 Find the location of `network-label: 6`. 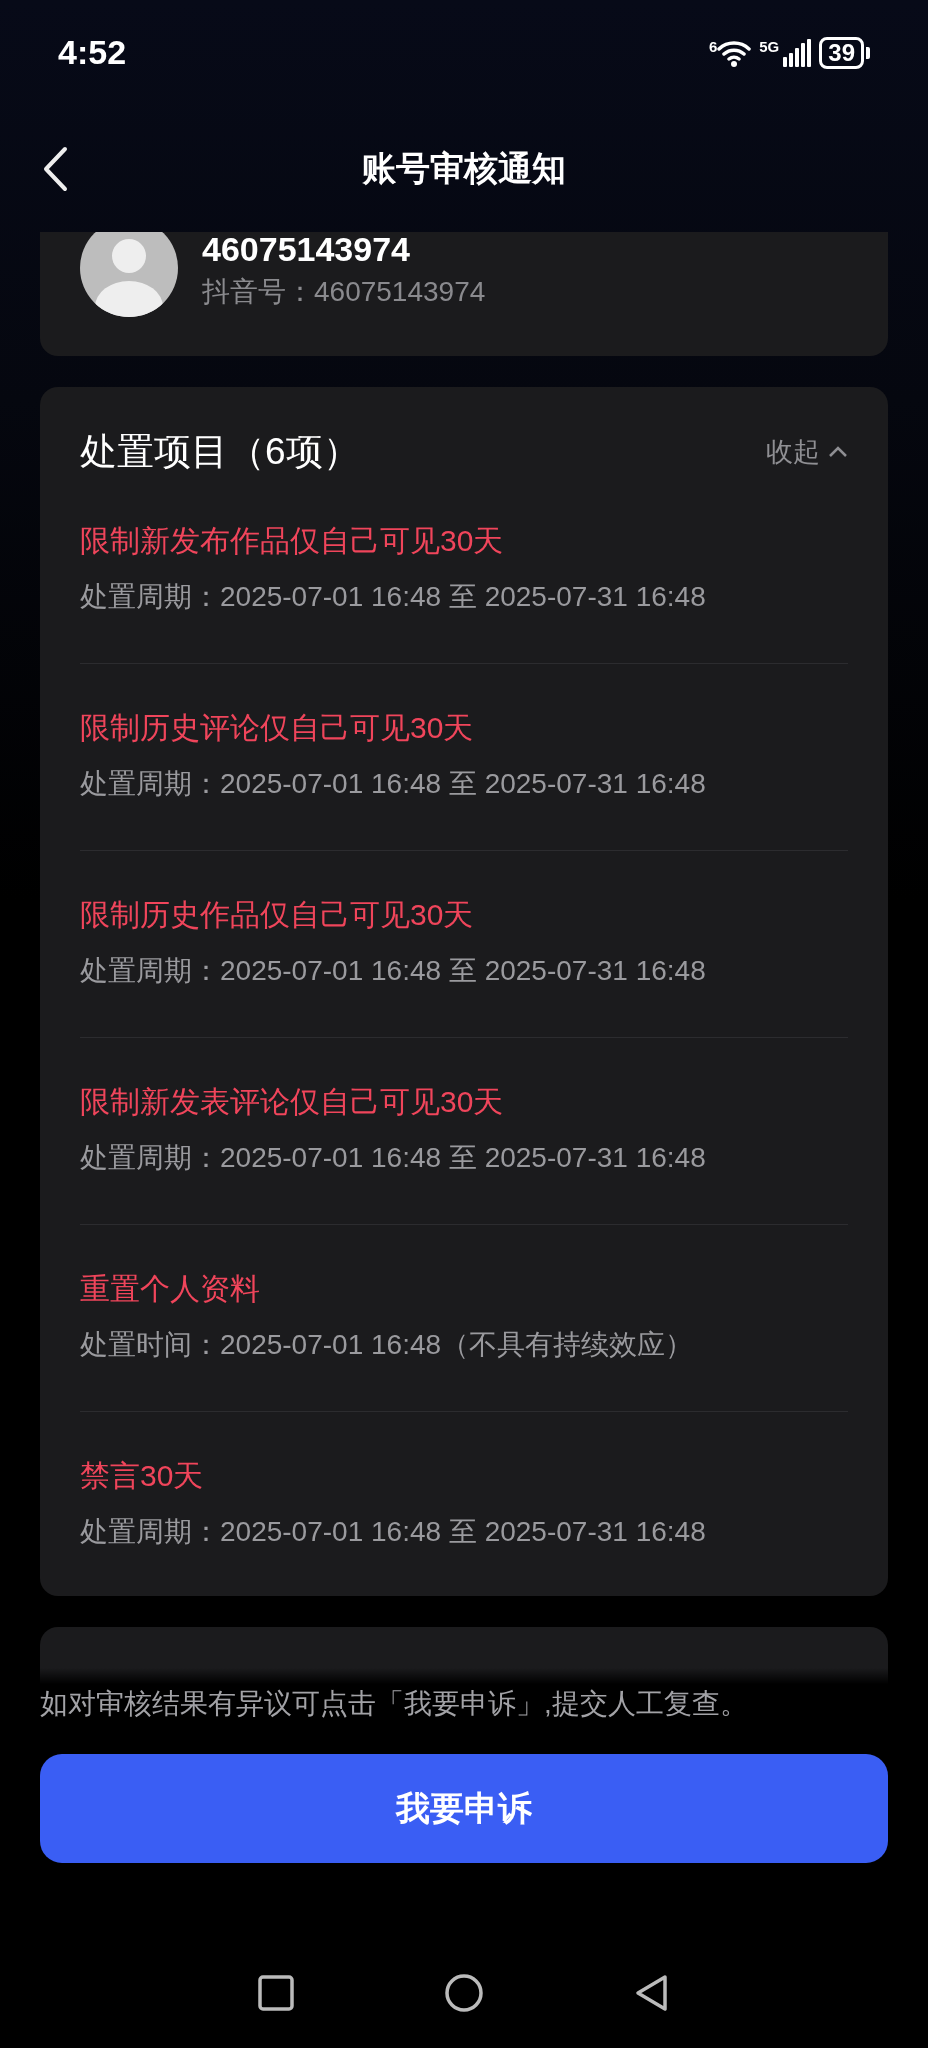

network-label: 6 is located at coordinates (713, 46).